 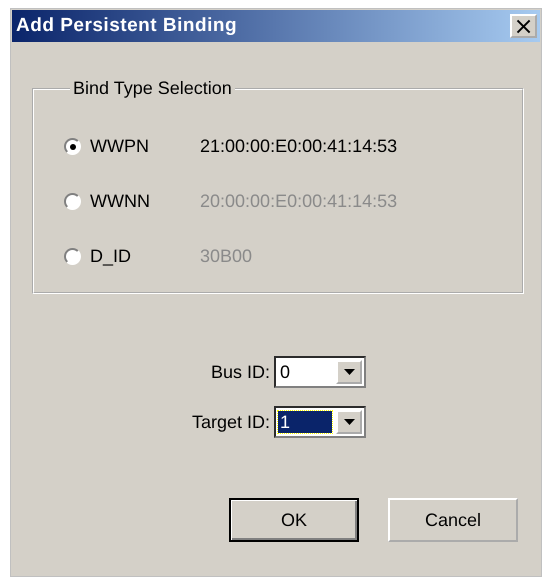 I want to click on close-button: ×, so click(x=523, y=26).